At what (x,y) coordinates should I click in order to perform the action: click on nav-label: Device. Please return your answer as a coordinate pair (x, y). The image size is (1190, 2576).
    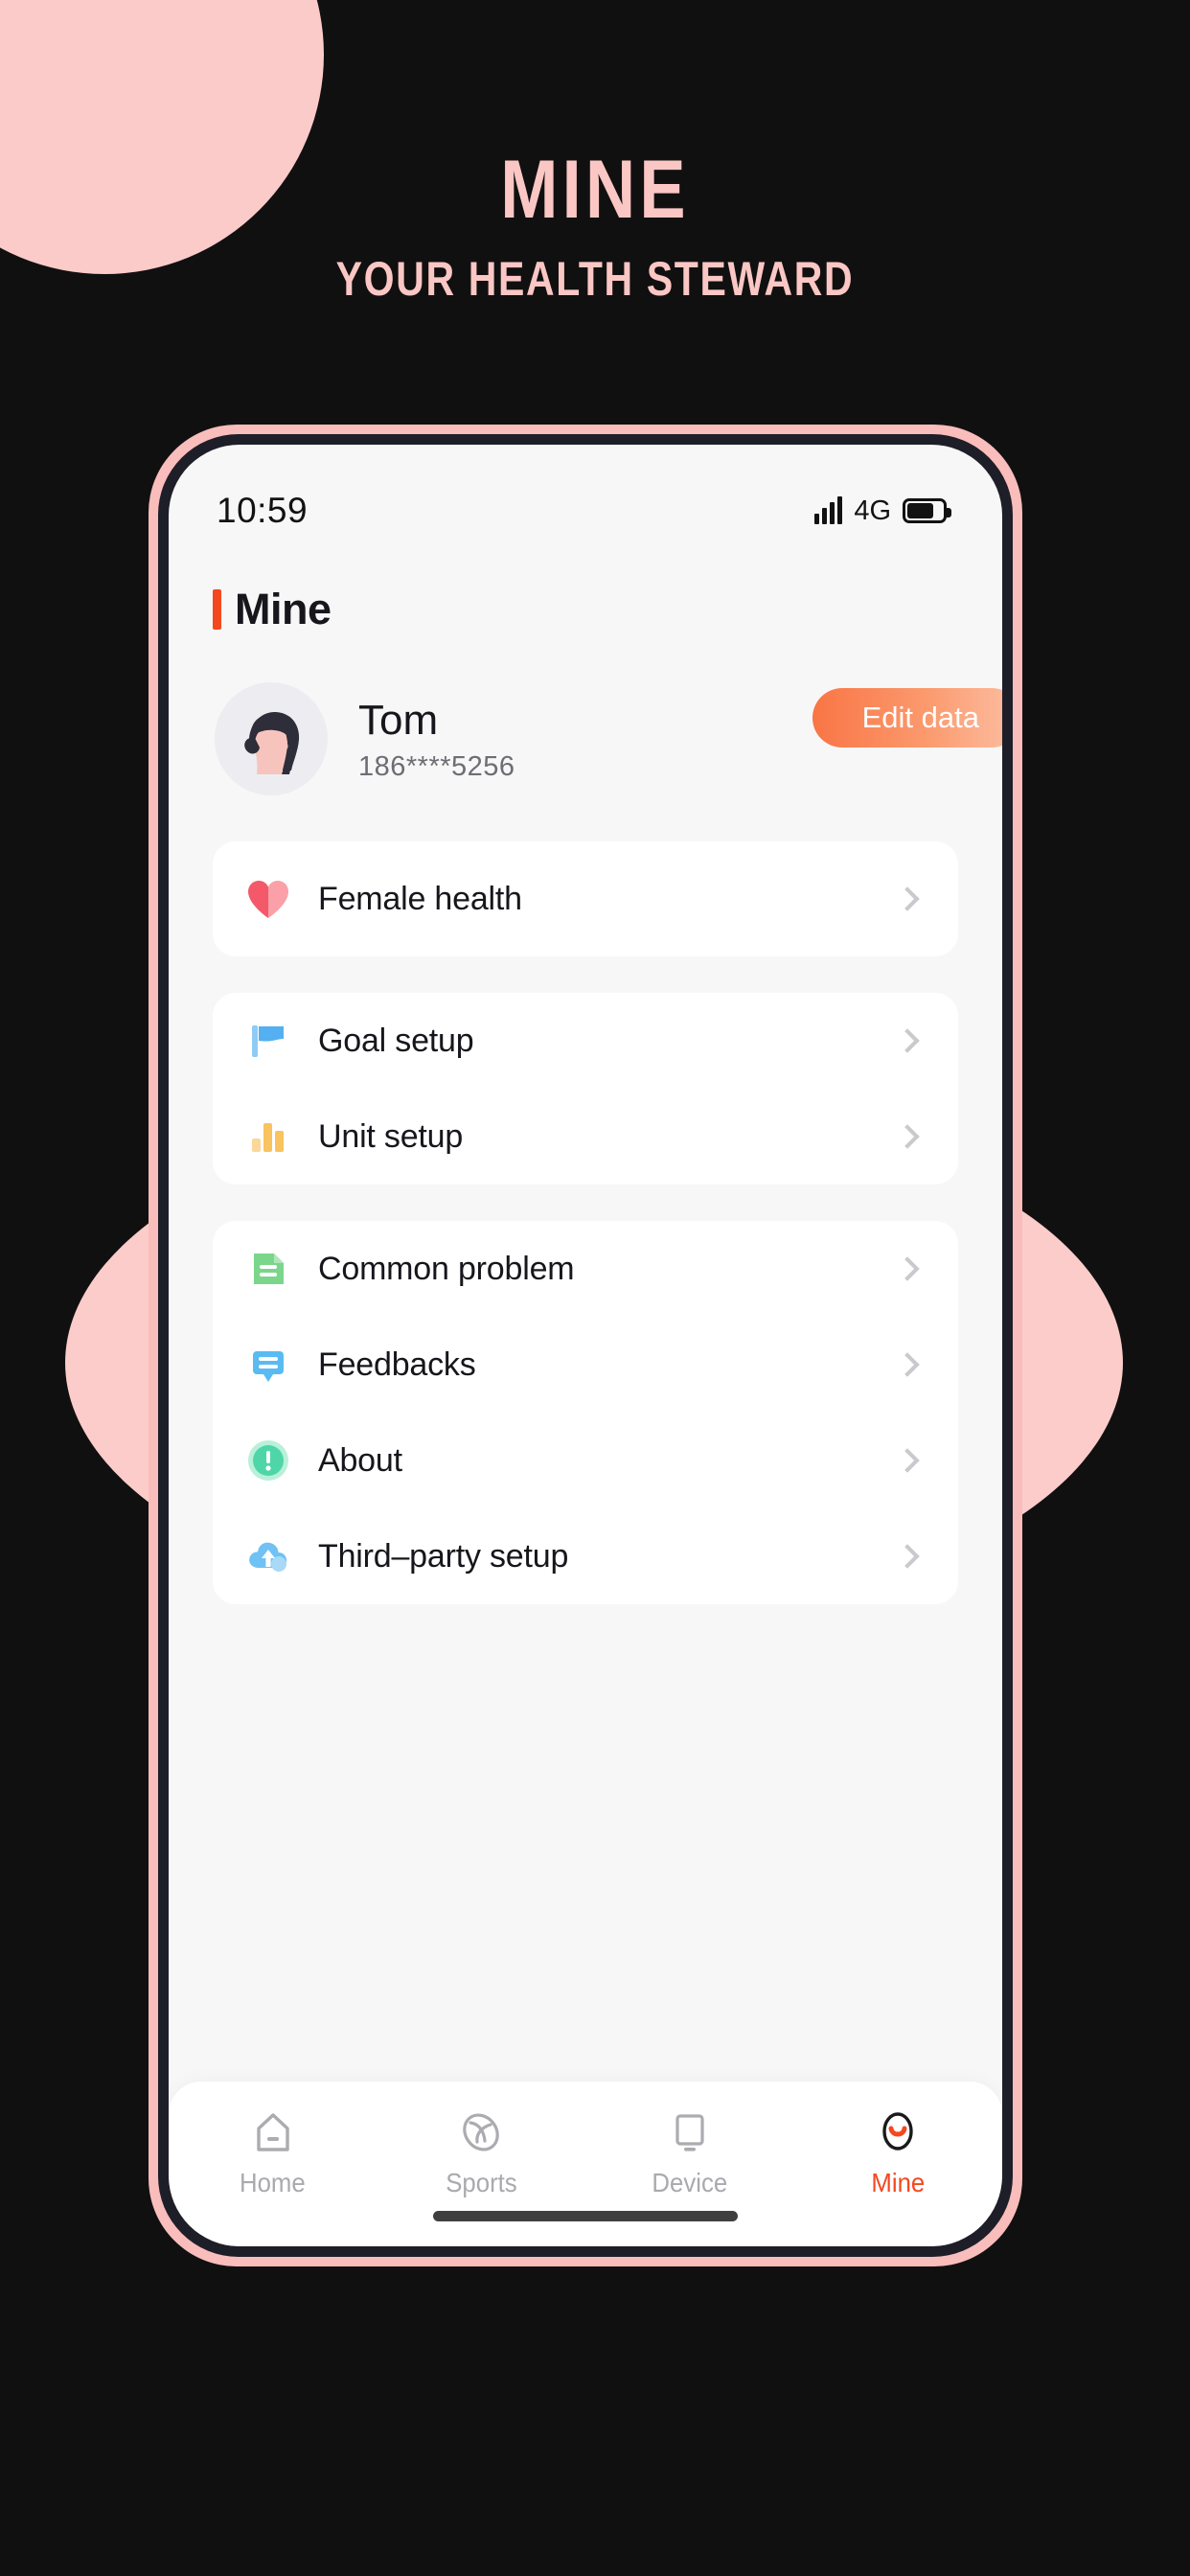
    Looking at the image, I should click on (690, 2182).